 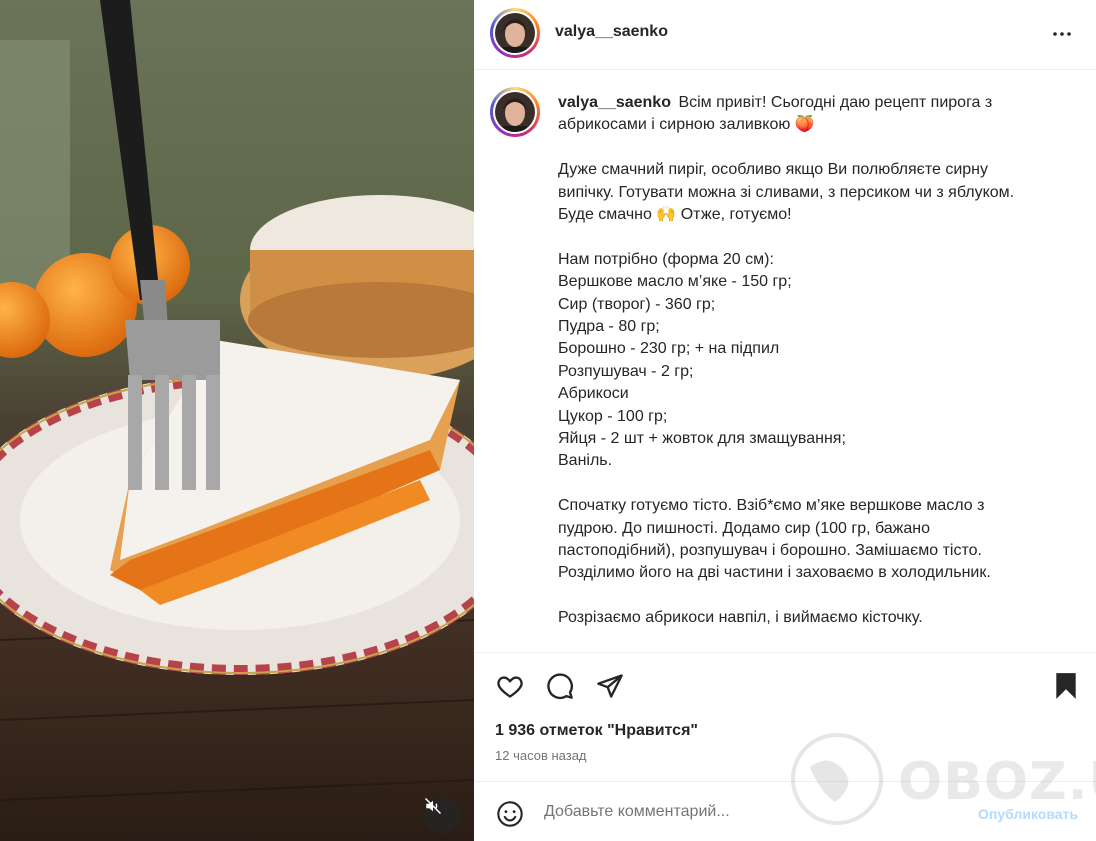 I want to click on caption-author-avatar, so click(x=515, y=112).